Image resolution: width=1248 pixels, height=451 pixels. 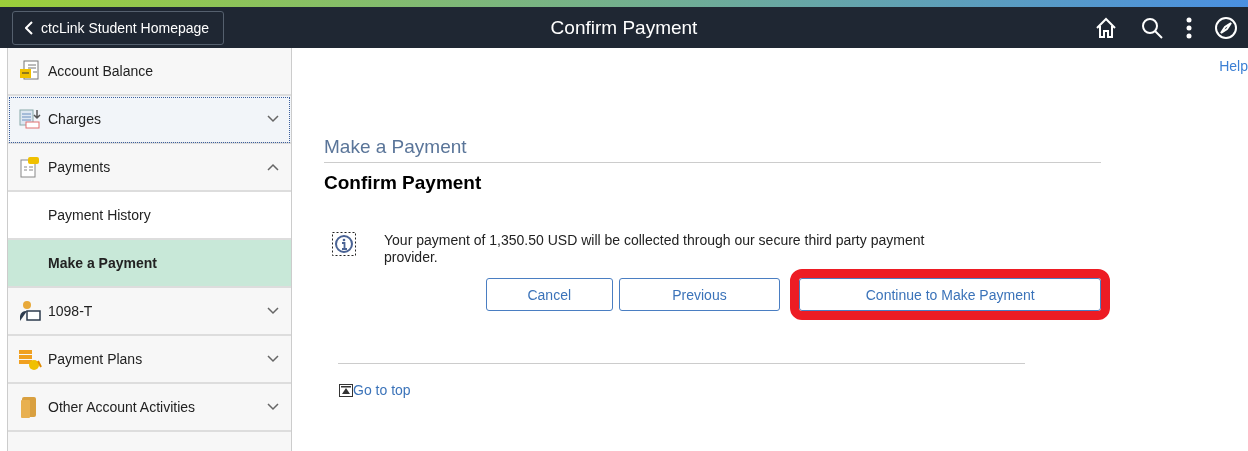 I want to click on document-icon, so click(x=30, y=71).